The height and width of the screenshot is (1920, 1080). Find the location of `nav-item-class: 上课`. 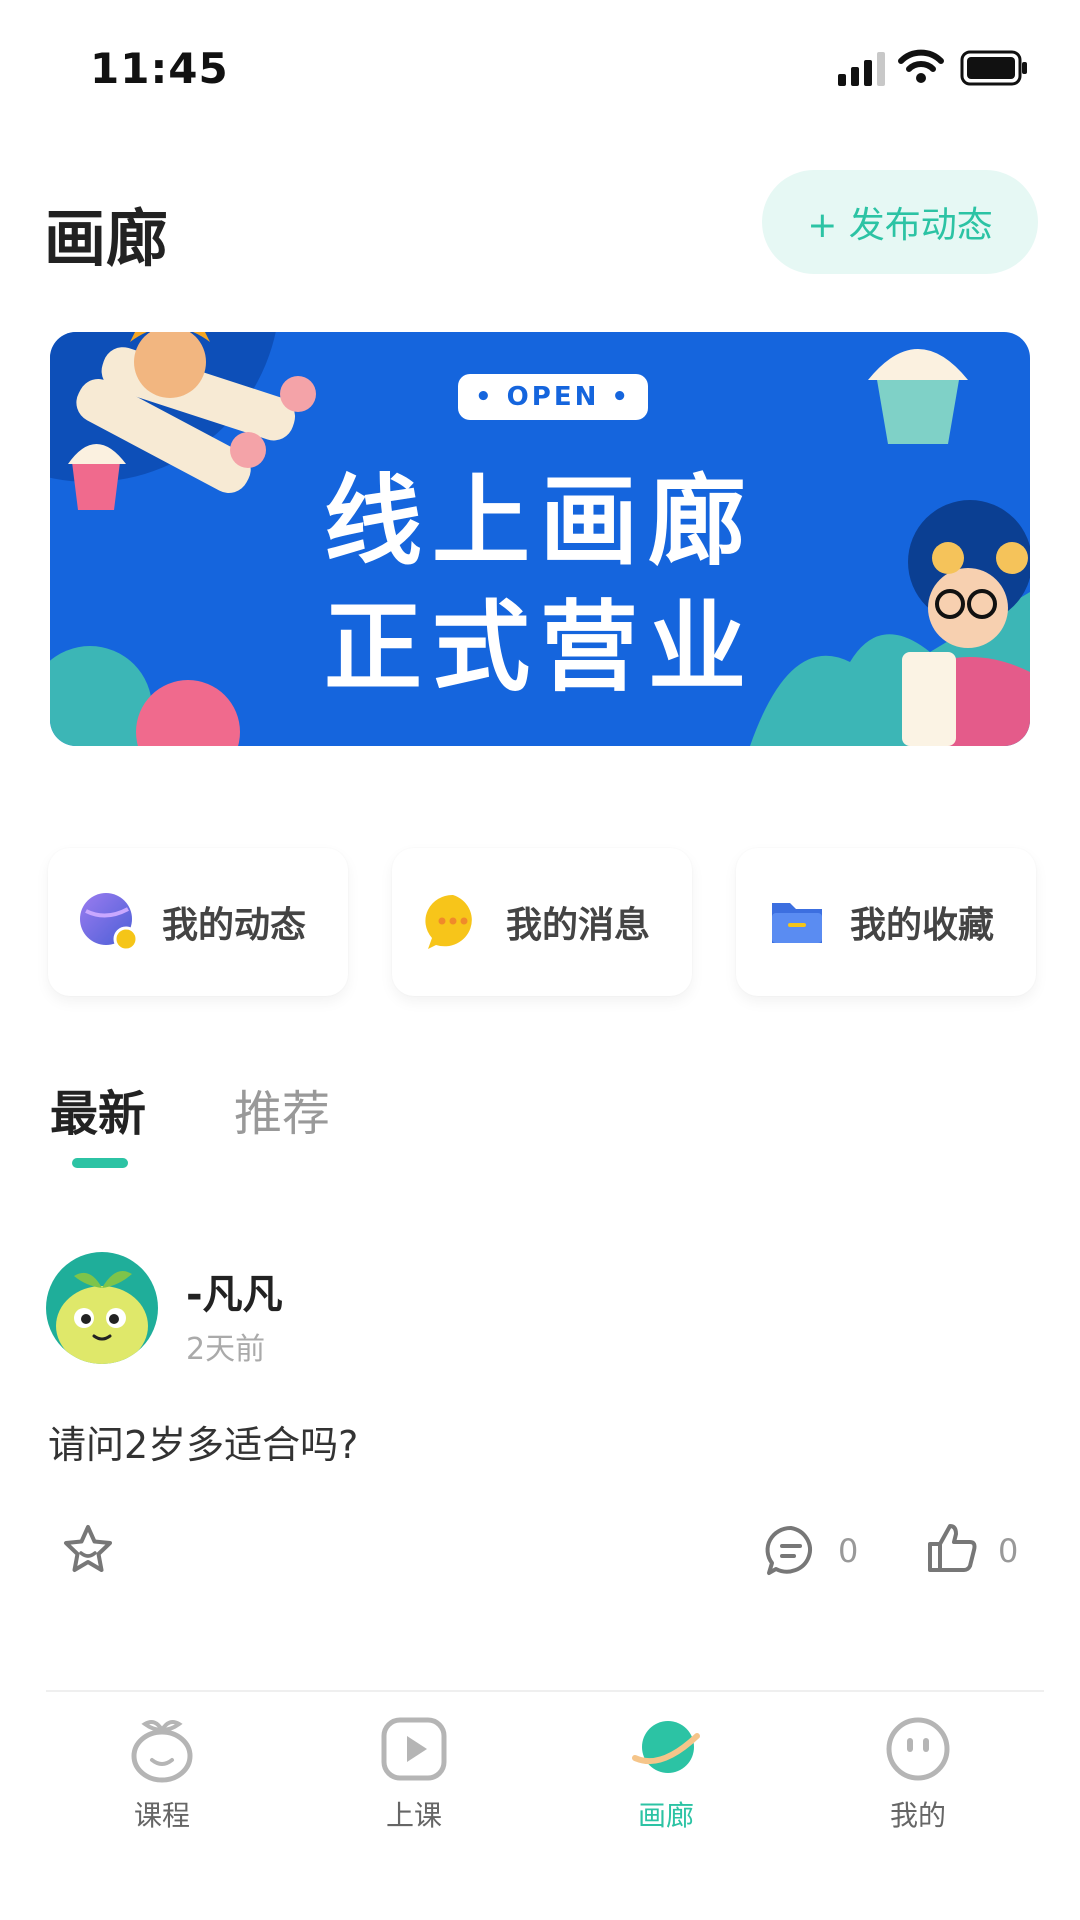

nav-item-class: 上课 is located at coordinates (414, 1775).